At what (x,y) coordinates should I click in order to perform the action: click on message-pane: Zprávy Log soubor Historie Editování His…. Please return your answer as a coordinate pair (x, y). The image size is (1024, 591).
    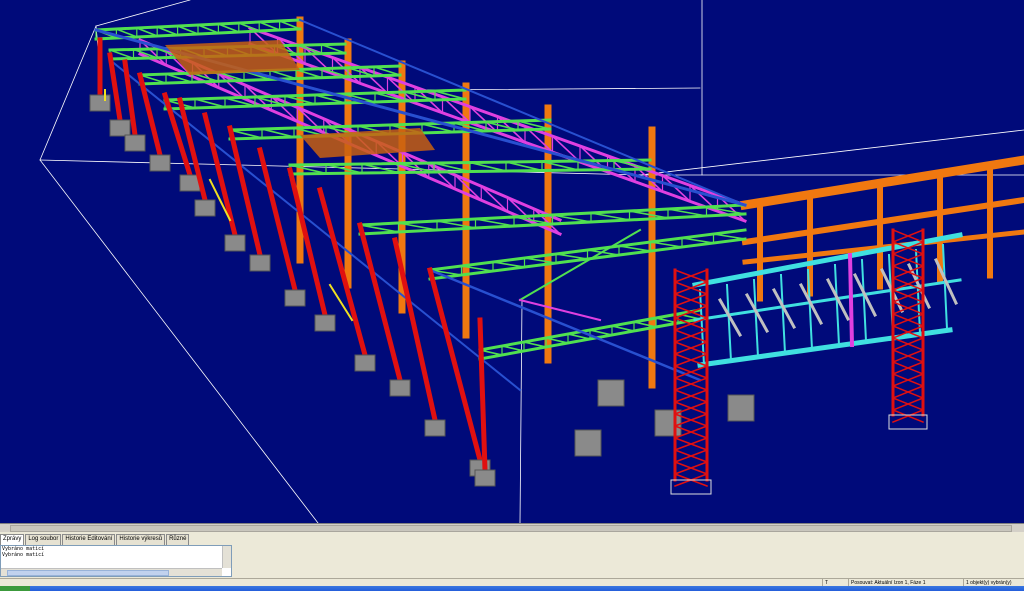
    Looking at the image, I should click on (512, 555).